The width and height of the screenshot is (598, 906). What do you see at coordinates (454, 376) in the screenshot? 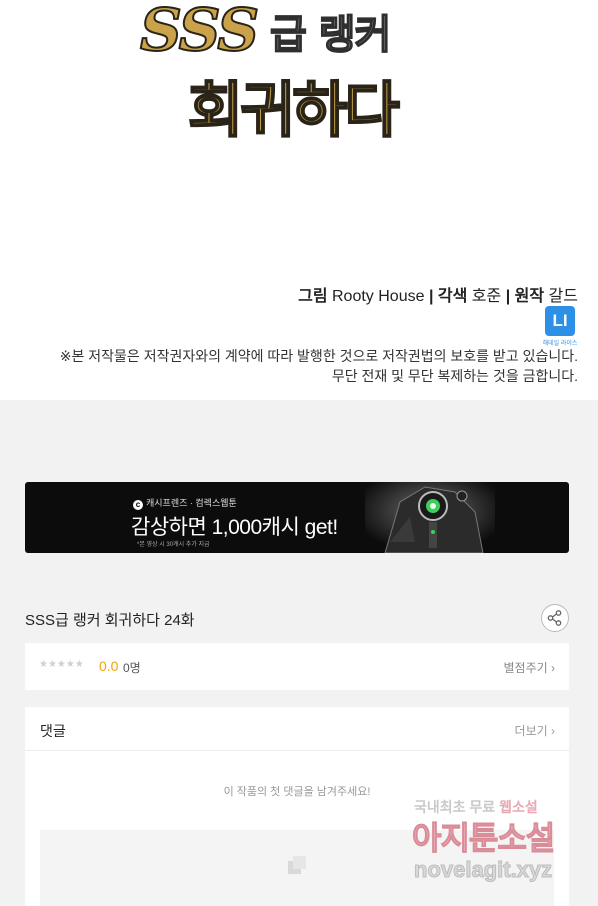
I see `copyright-notice-line2: 무단 전재 및 무단 복제하는 것을 금합니다.` at bounding box center [454, 376].